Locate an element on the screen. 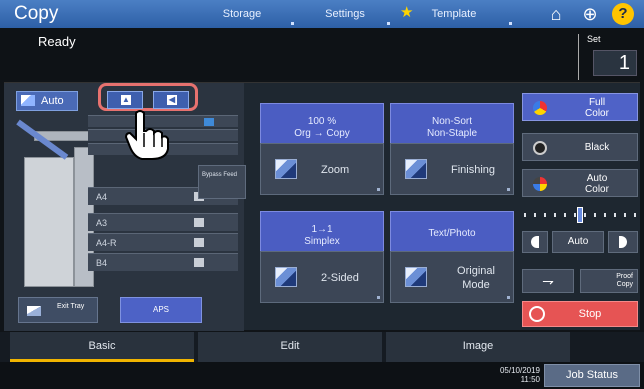  auto-color-button: Auto Color is located at coordinates (580, 183).